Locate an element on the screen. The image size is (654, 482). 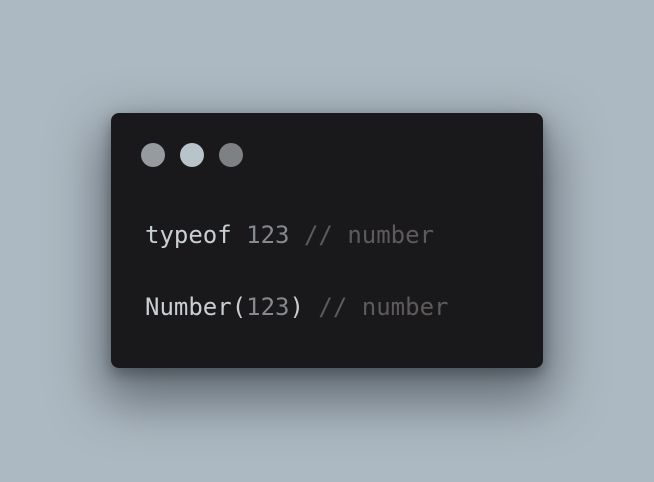
code-function: Number( is located at coordinates (196, 307).